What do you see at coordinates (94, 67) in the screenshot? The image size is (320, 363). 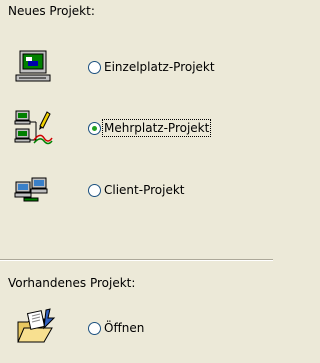 I see `einzelplatz-radio` at bounding box center [94, 67].